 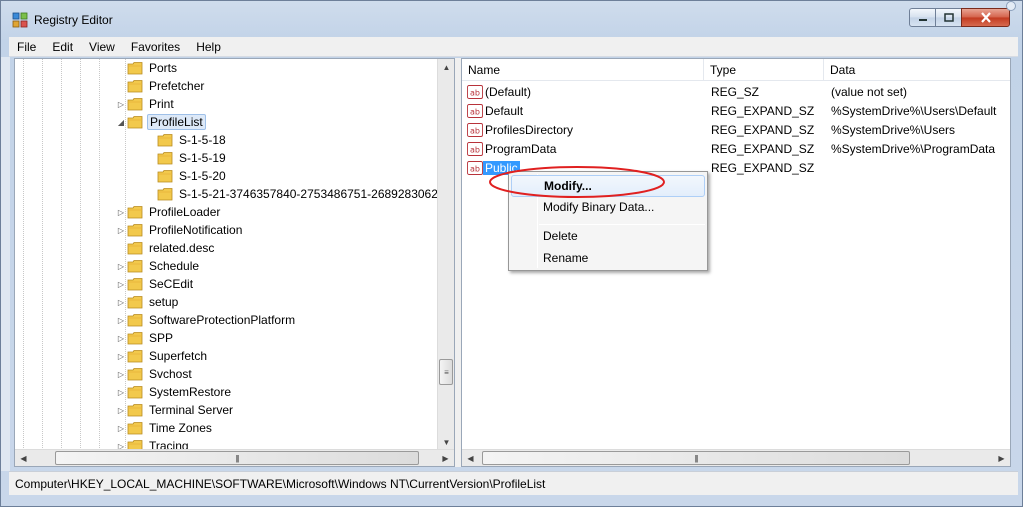 I want to click on menu-favorites: Favorites, so click(x=155, y=47).